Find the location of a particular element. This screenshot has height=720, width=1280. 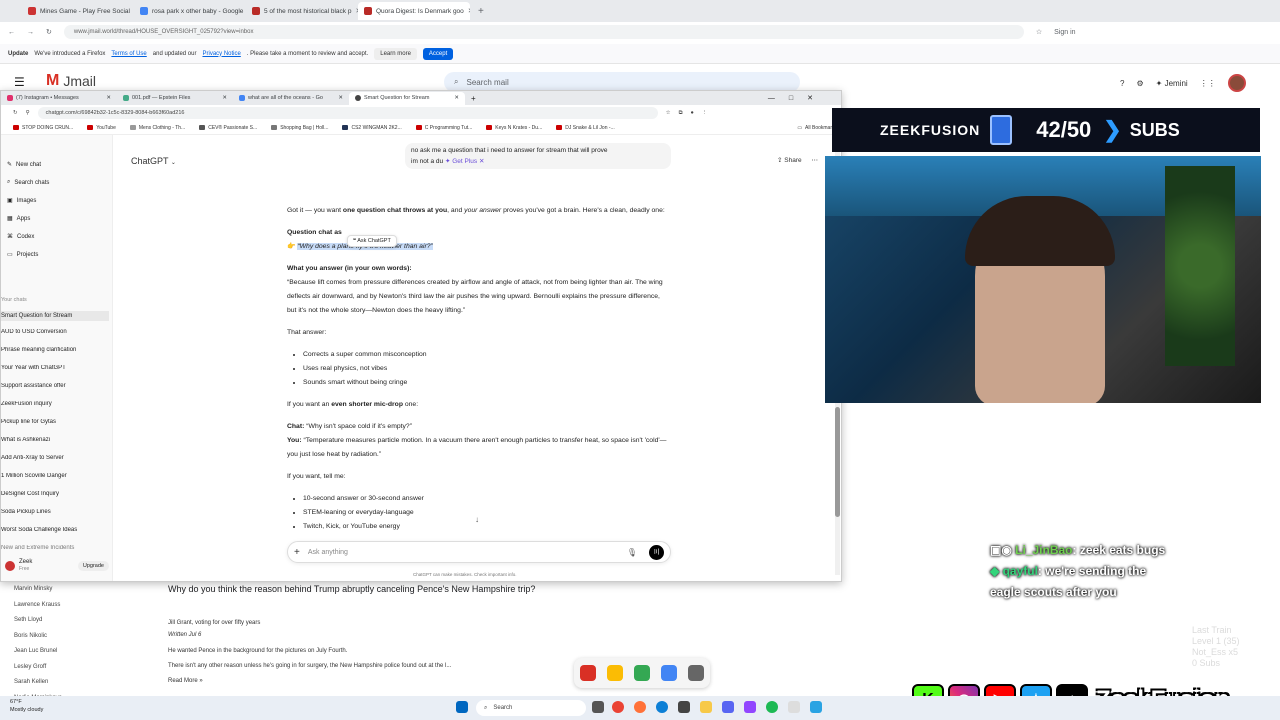

edge-icon is located at coordinates (662, 707).